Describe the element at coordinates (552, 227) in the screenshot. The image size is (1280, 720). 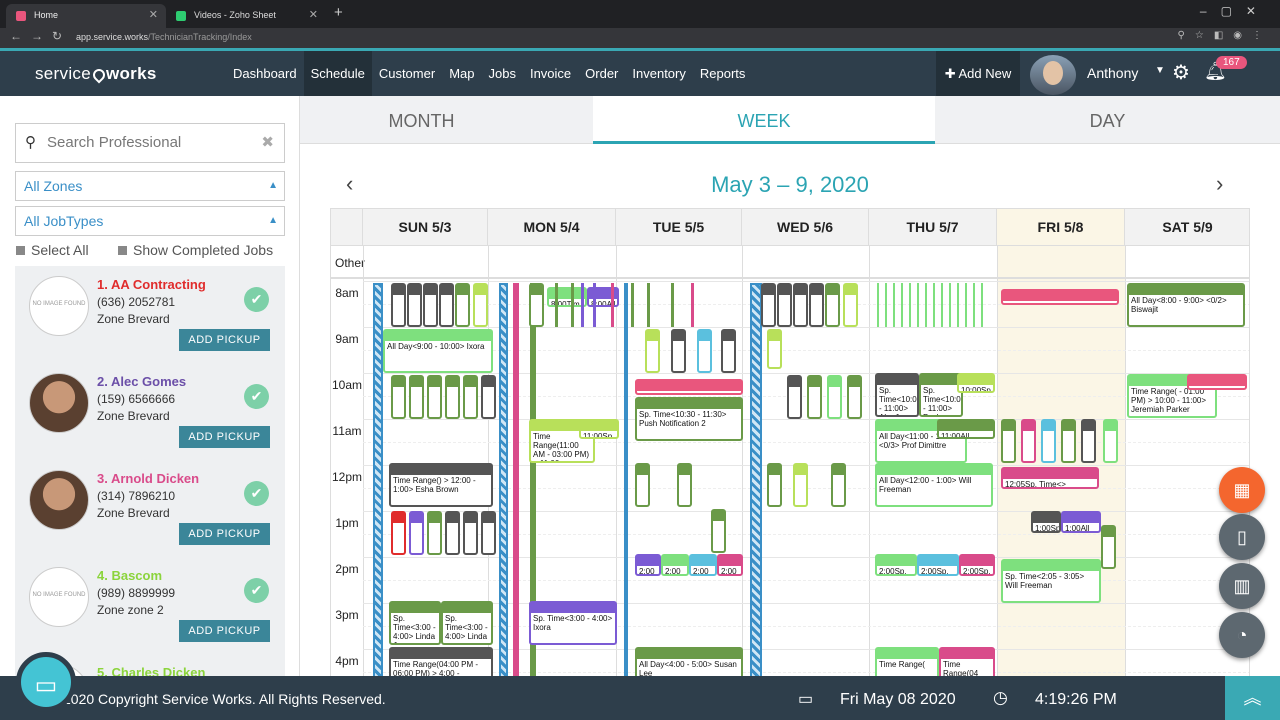
I see `day-header: MON 5/4` at that location.